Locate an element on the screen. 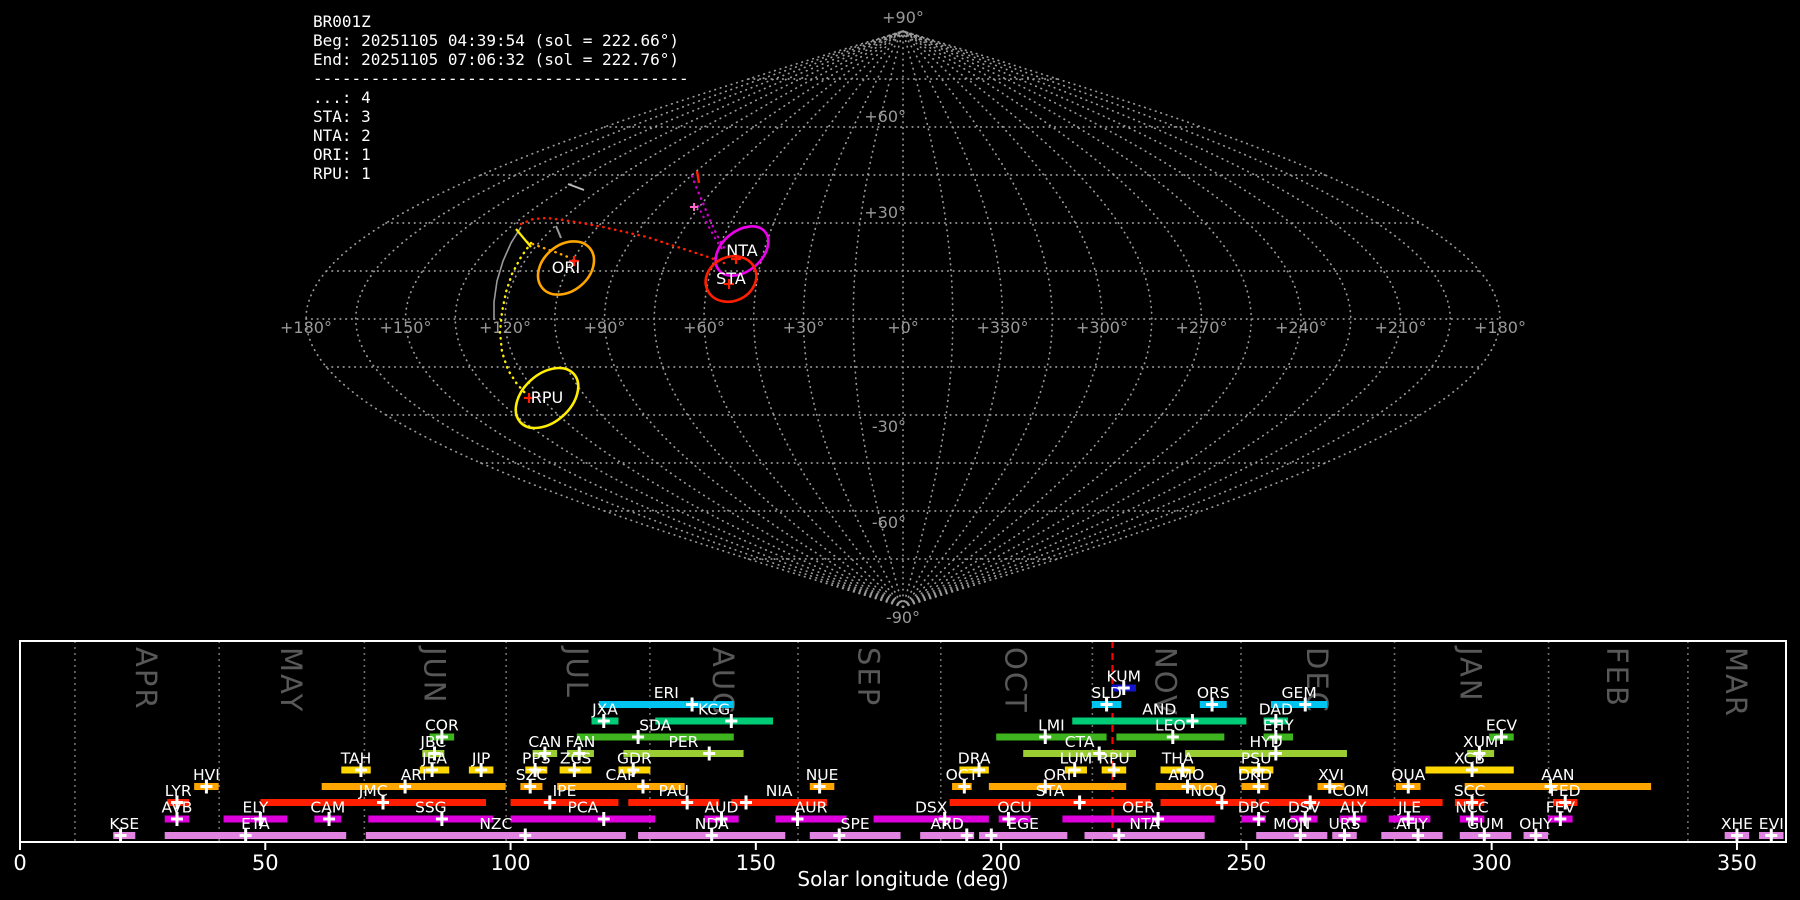 This screenshot has height=900, width=1800. nta-trail-b is located at coordinates (710, 227).